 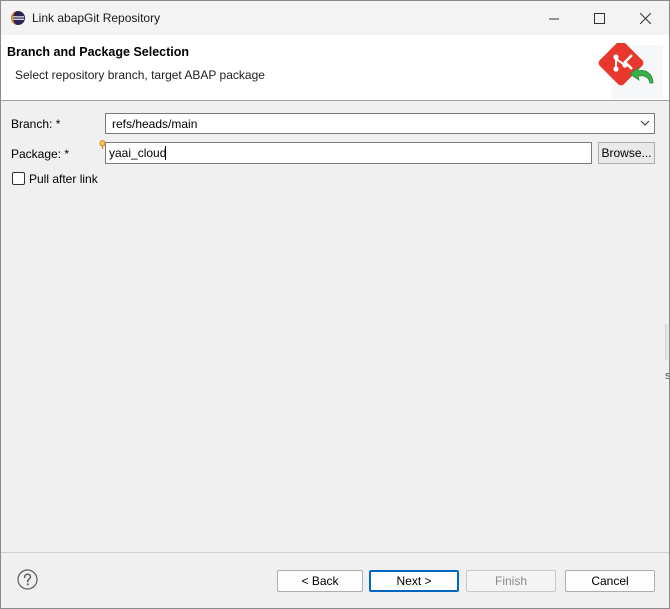 What do you see at coordinates (414, 581) in the screenshot?
I see `next-button: Next >` at bounding box center [414, 581].